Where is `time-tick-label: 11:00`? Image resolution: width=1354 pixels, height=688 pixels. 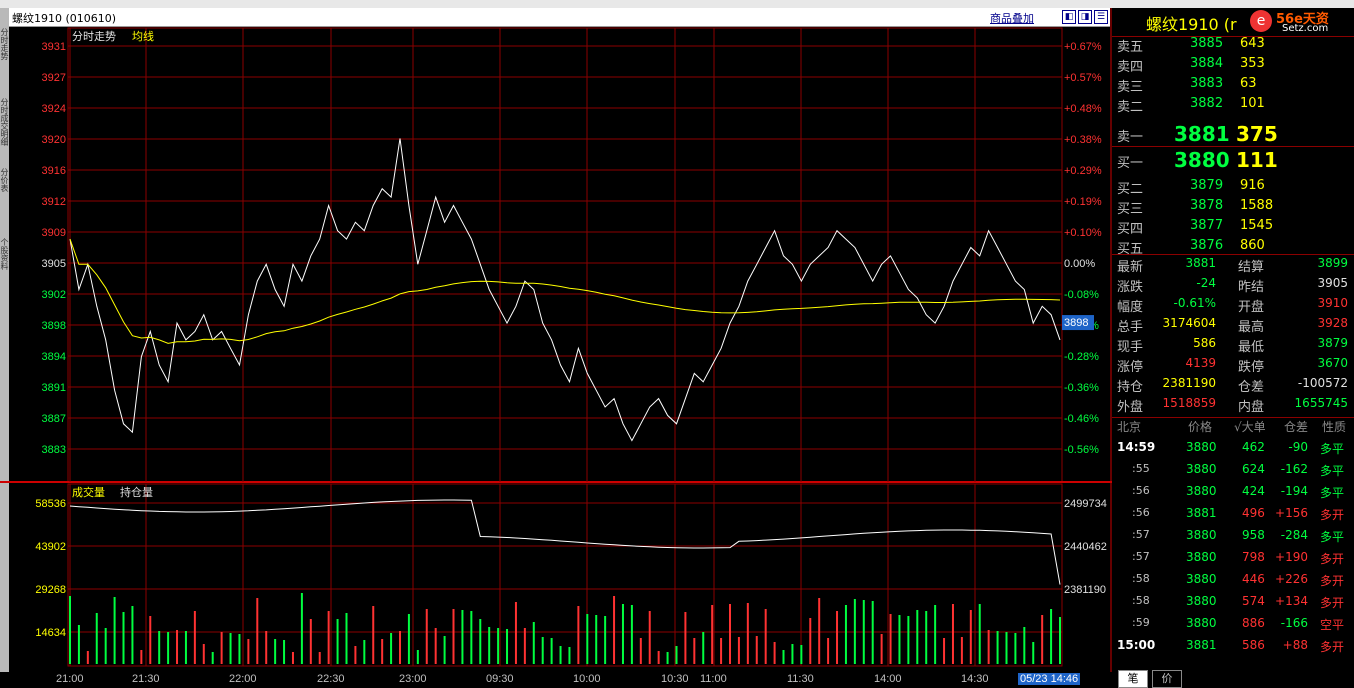
time-tick-label: 11:00 is located at coordinates (713, 679).